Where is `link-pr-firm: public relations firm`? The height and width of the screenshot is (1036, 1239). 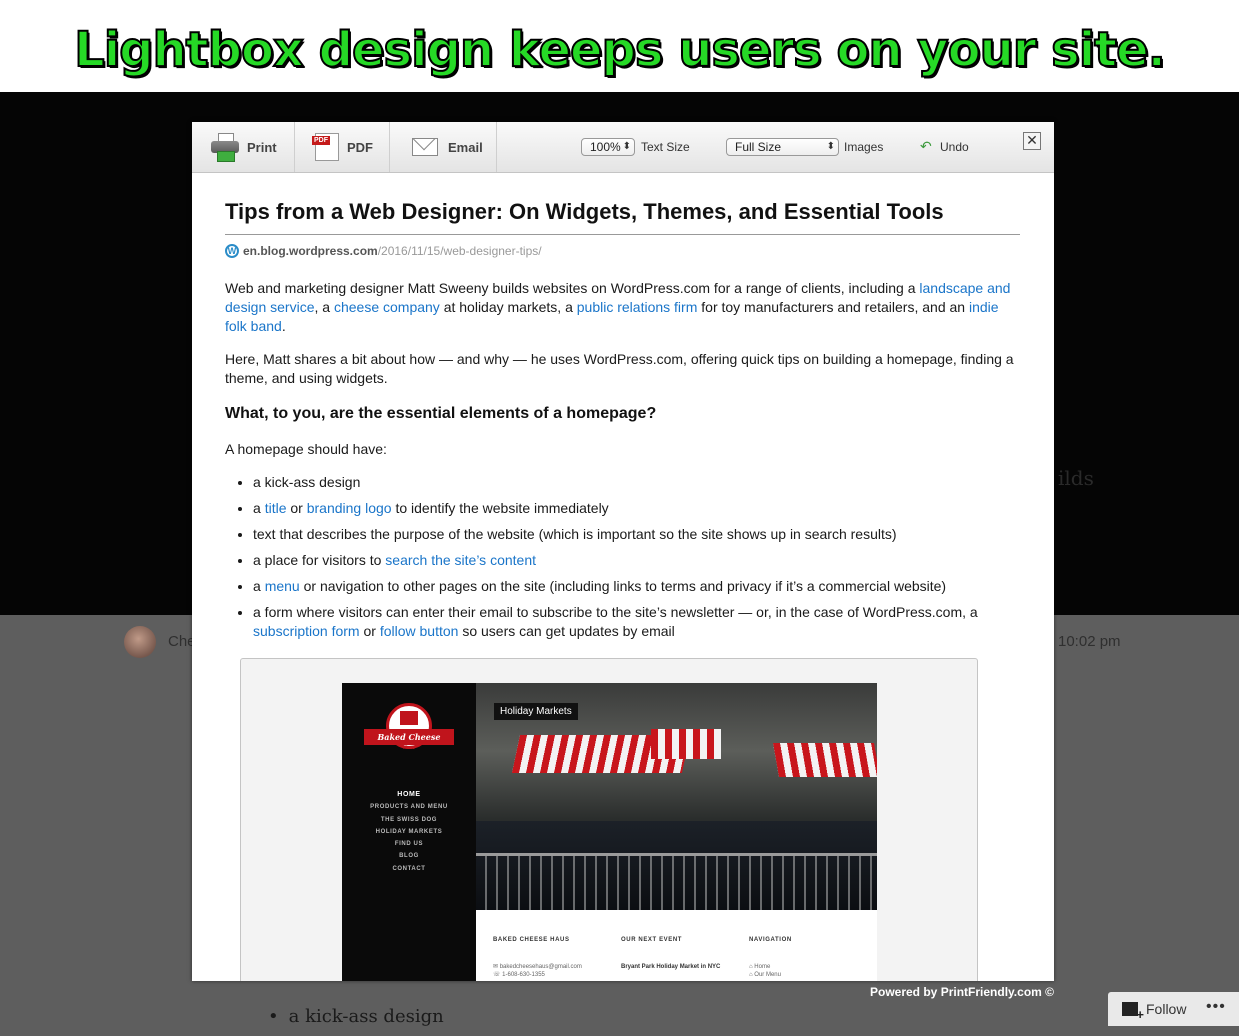
link-pr-firm: public relations firm is located at coordinates (637, 307).